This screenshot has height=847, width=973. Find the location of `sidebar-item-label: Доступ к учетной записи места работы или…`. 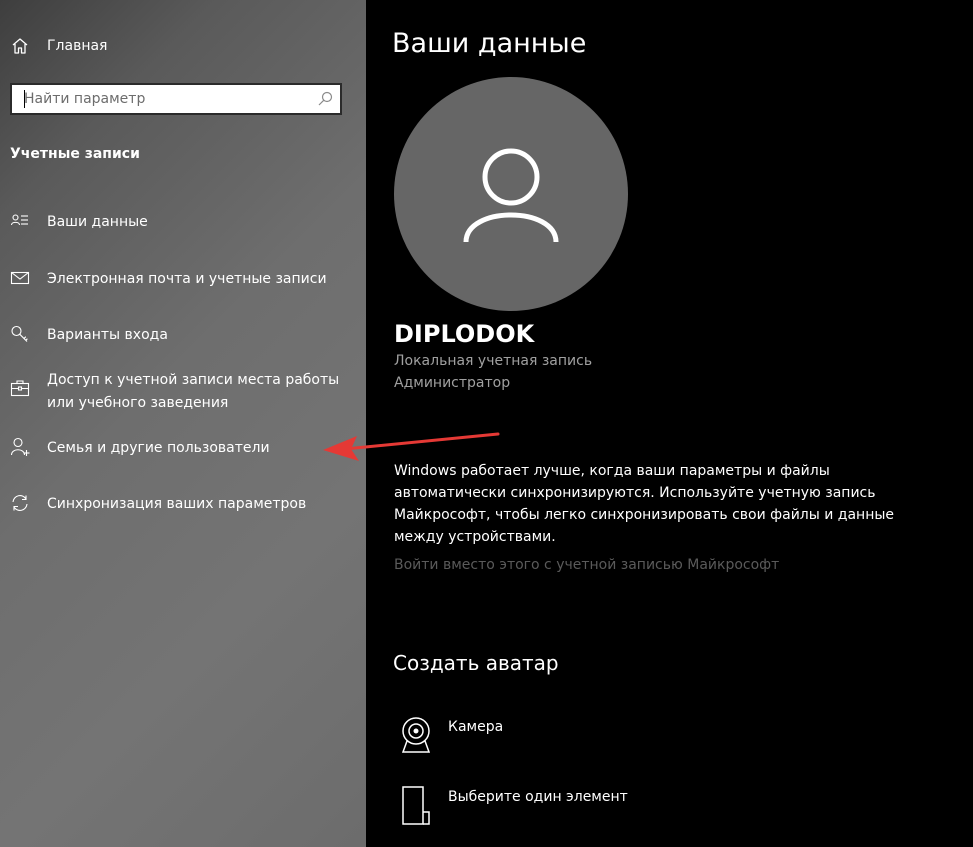

sidebar-item-label: Доступ к учетной записи места работы или… is located at coordinates (193, 391).